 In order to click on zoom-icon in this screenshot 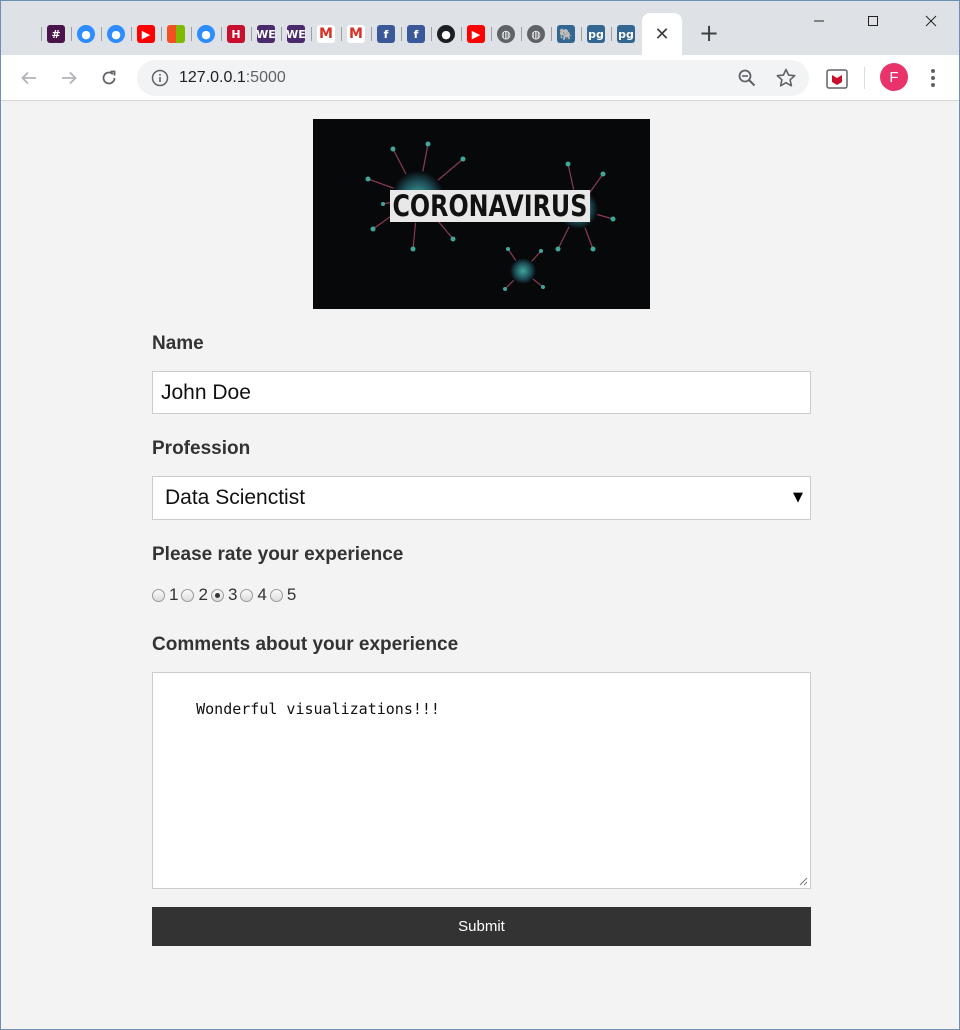, I will do `click(747, 78)`.